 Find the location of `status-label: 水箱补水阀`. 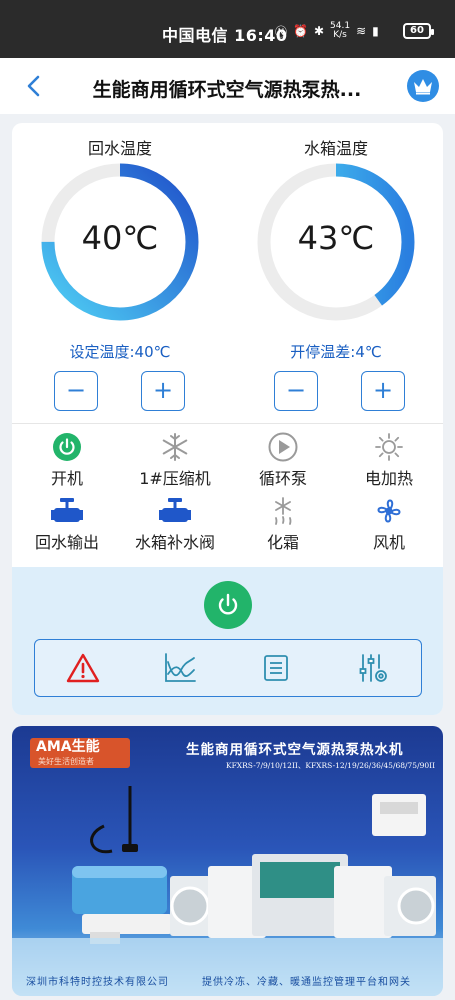

status-label: 水箱补水阀 is located at coordinates (174, 542).